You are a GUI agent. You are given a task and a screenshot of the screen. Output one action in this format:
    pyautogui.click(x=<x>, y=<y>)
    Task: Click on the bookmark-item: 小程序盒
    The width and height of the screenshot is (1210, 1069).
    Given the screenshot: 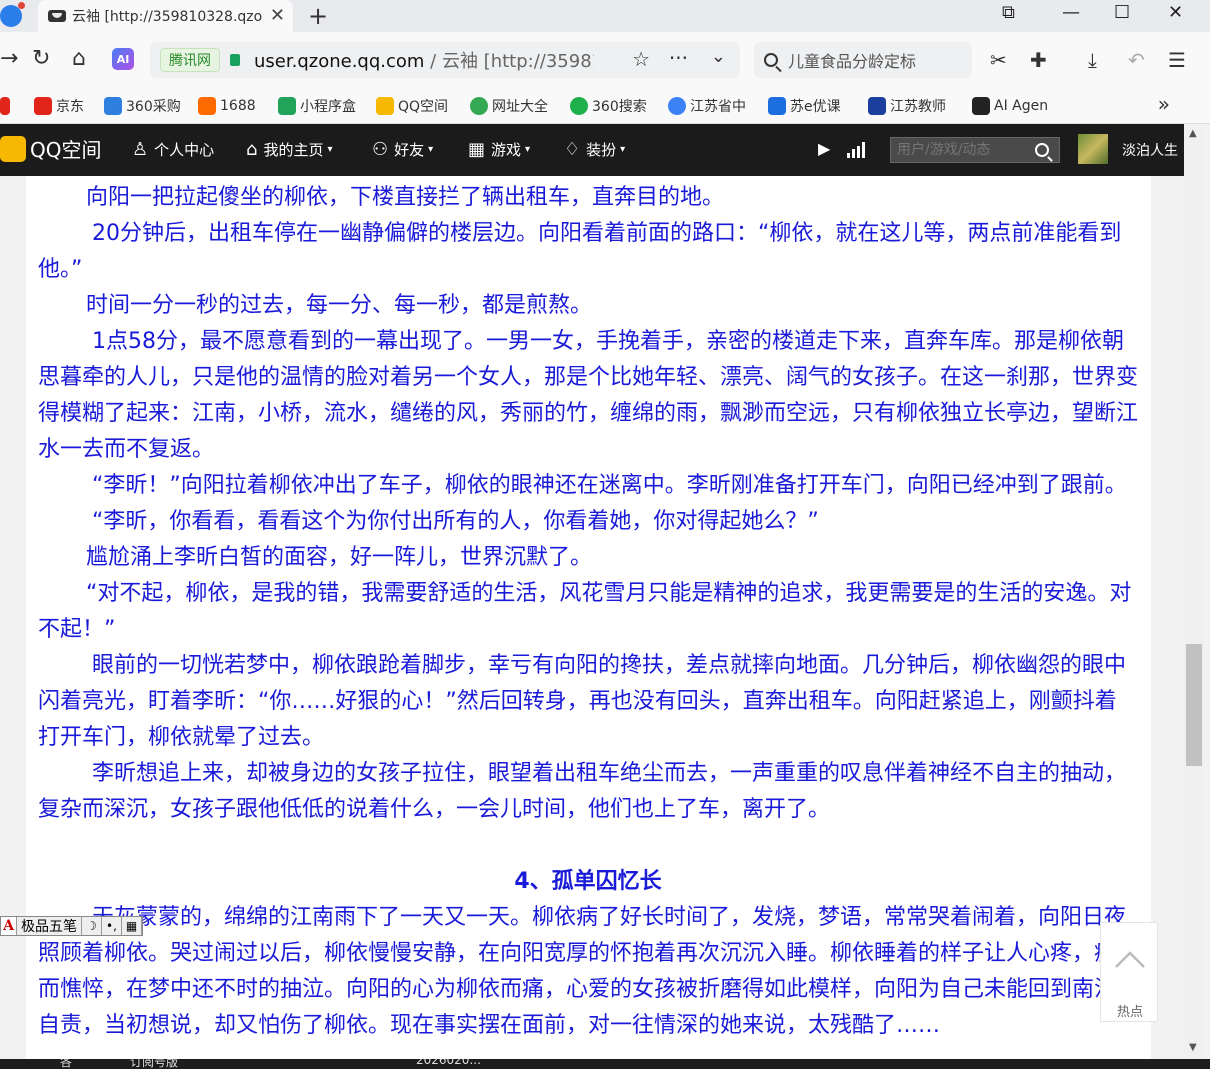 What is the action you would take?
    pyautogui.click(x=317, y=106)
    